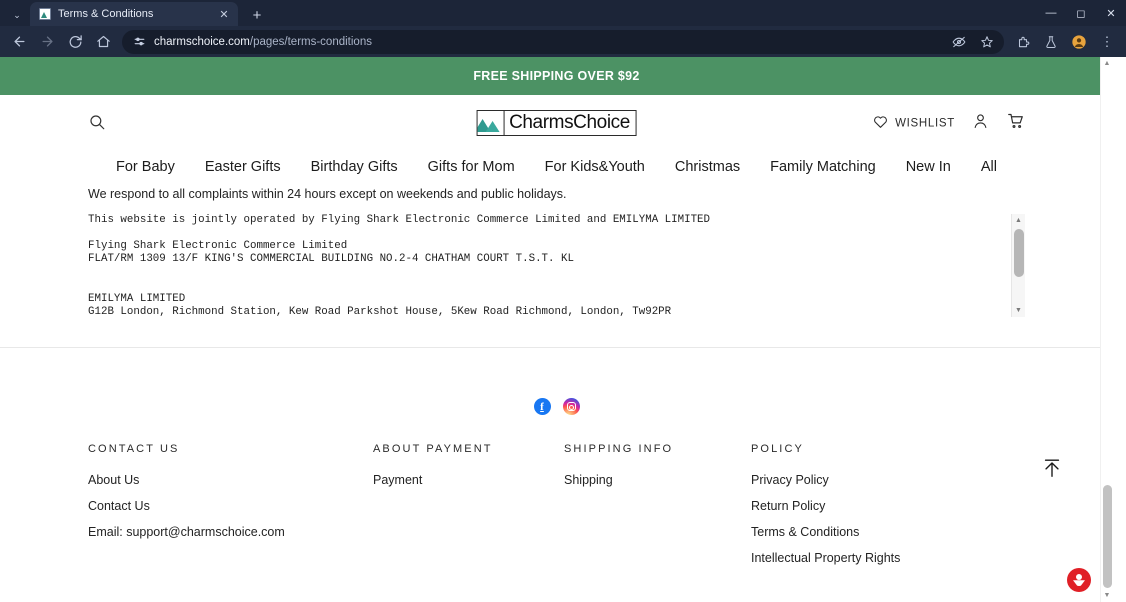  What do you see at coordinates (1052, 468) in the screenshot?
I see `back-to-top-button` at bounding box center [1052, 468].